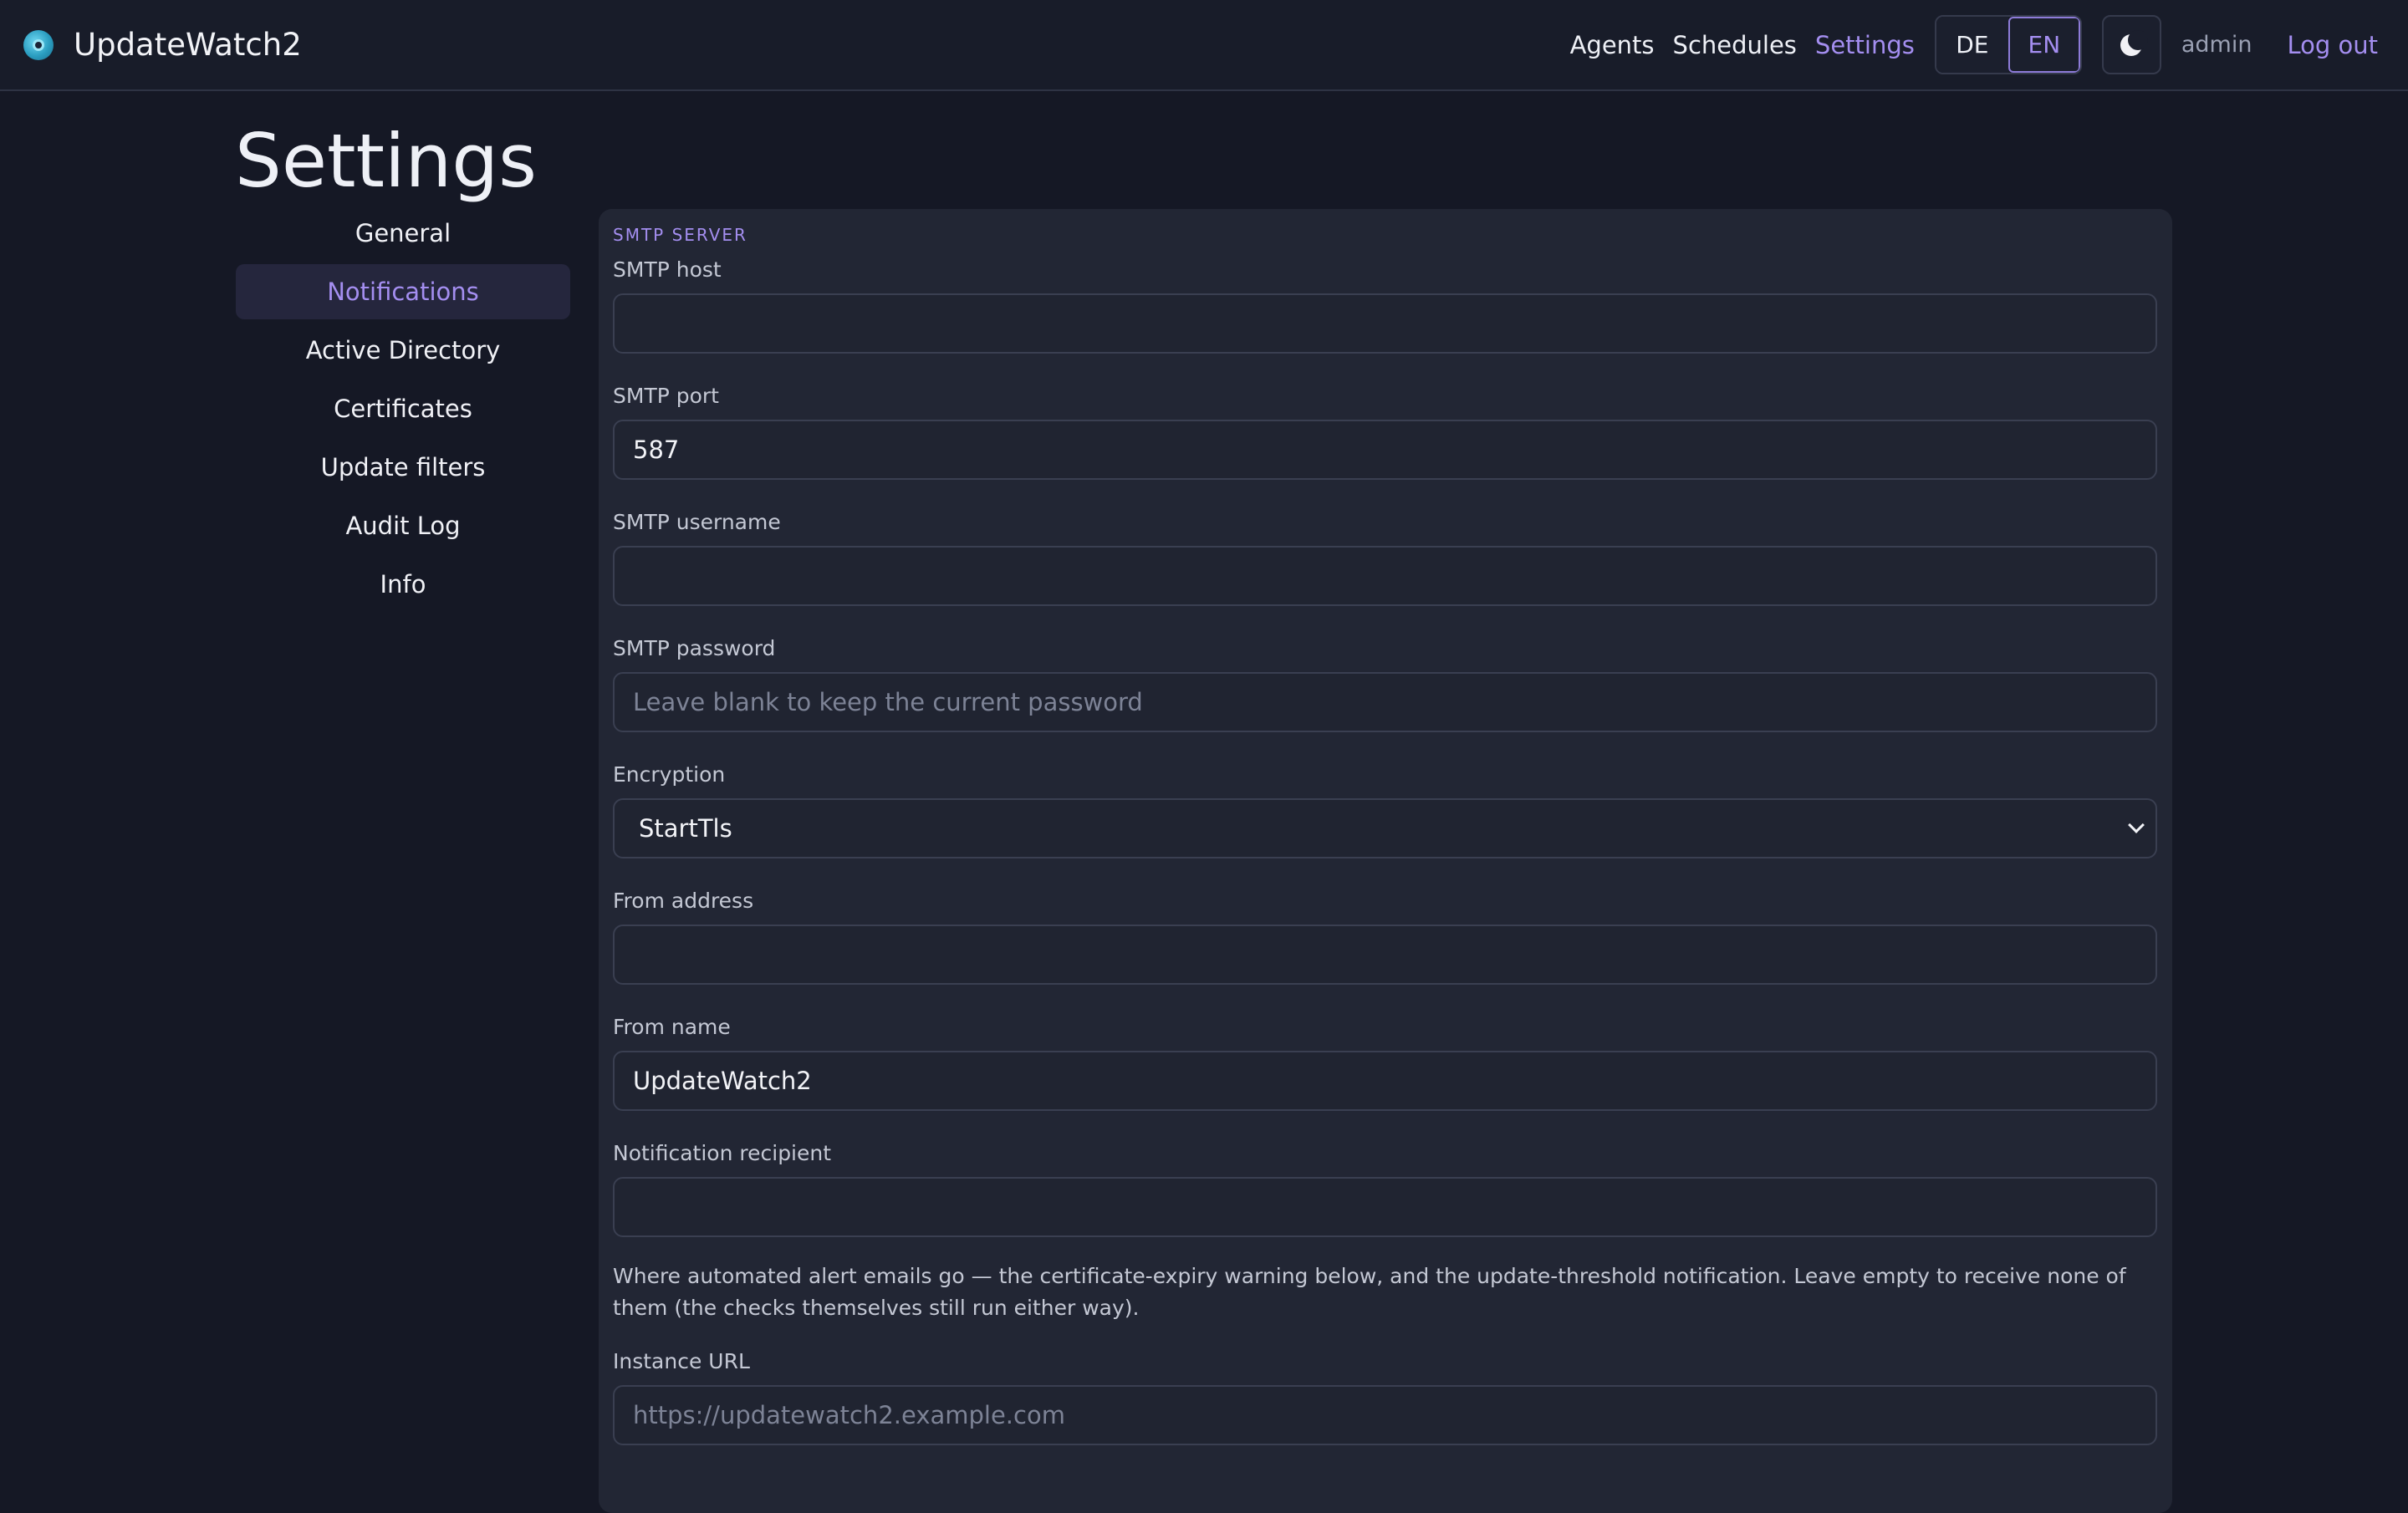 This screenshot has width=2408, height=1513. What do you see at coordinates (2135, 42) in the screenshot?
I see `moon-icon` at bounding box center [2135, 42].